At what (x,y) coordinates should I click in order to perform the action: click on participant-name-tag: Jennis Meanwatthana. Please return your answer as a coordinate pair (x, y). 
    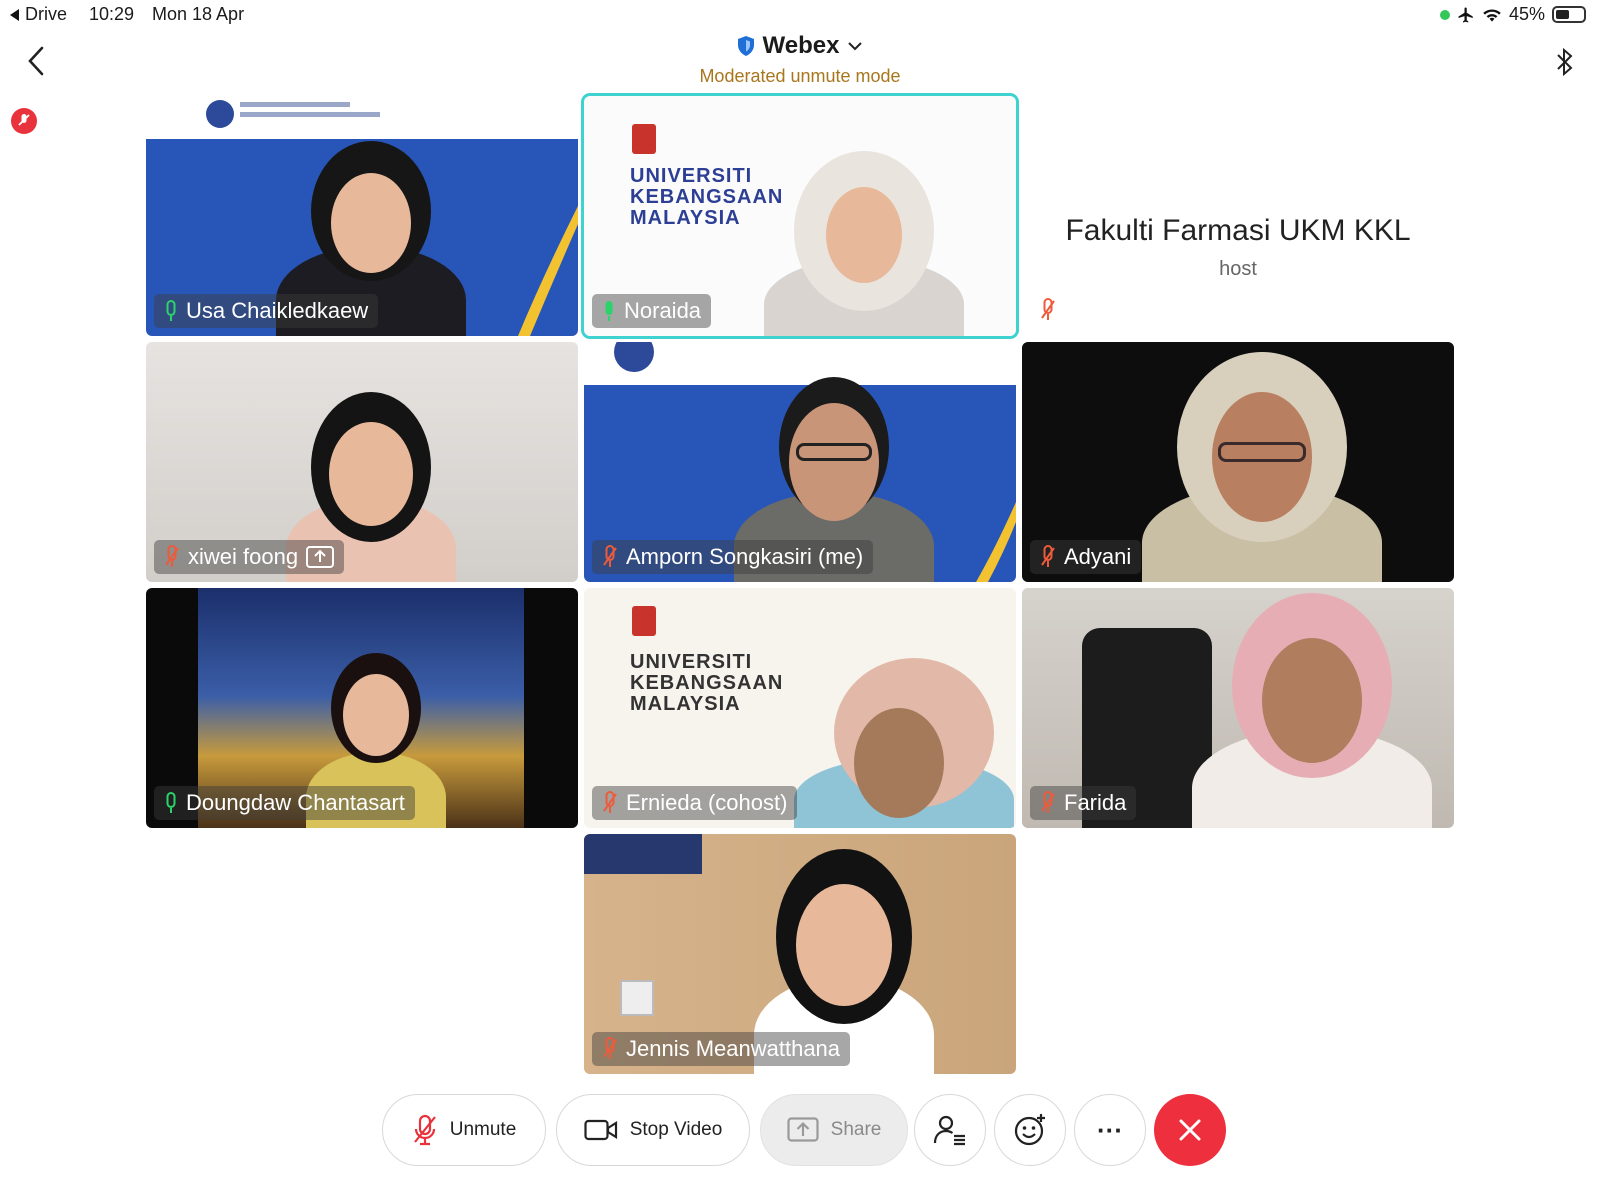
    Looking at the image, I should click on (721, 1049).